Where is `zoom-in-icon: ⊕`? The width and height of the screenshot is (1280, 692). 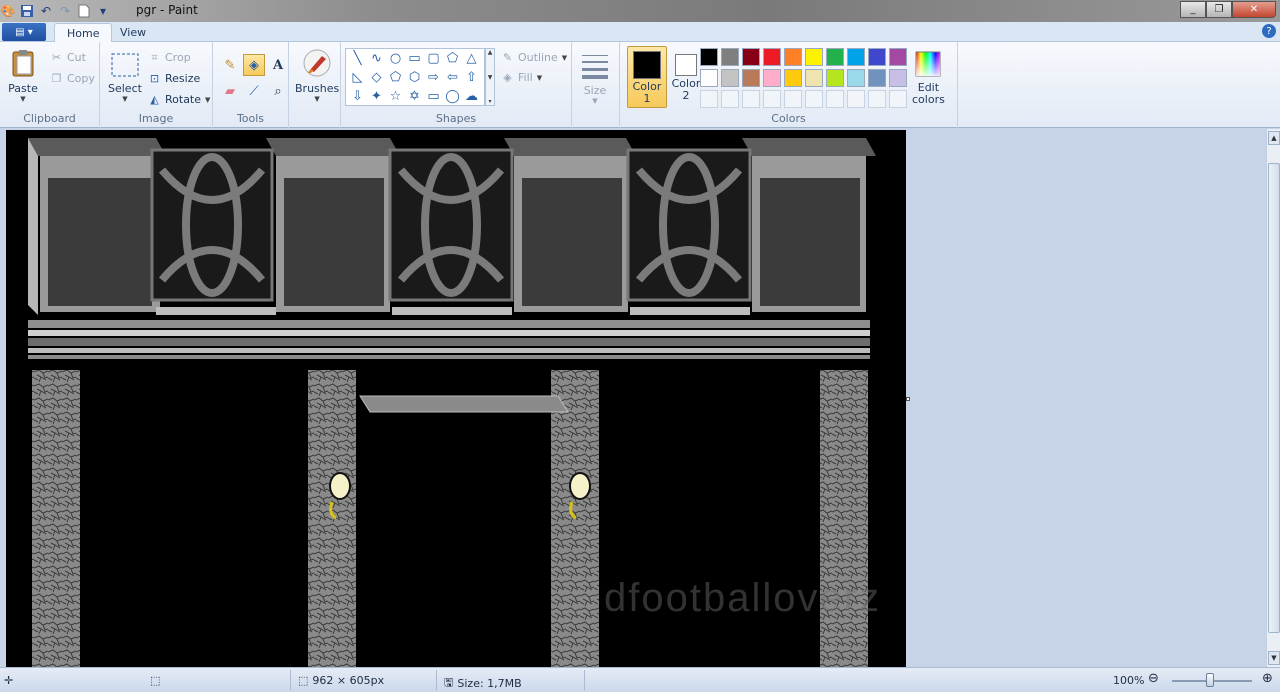 zoom-in-icon: ⊕ is located at coordinates (1267, 678).